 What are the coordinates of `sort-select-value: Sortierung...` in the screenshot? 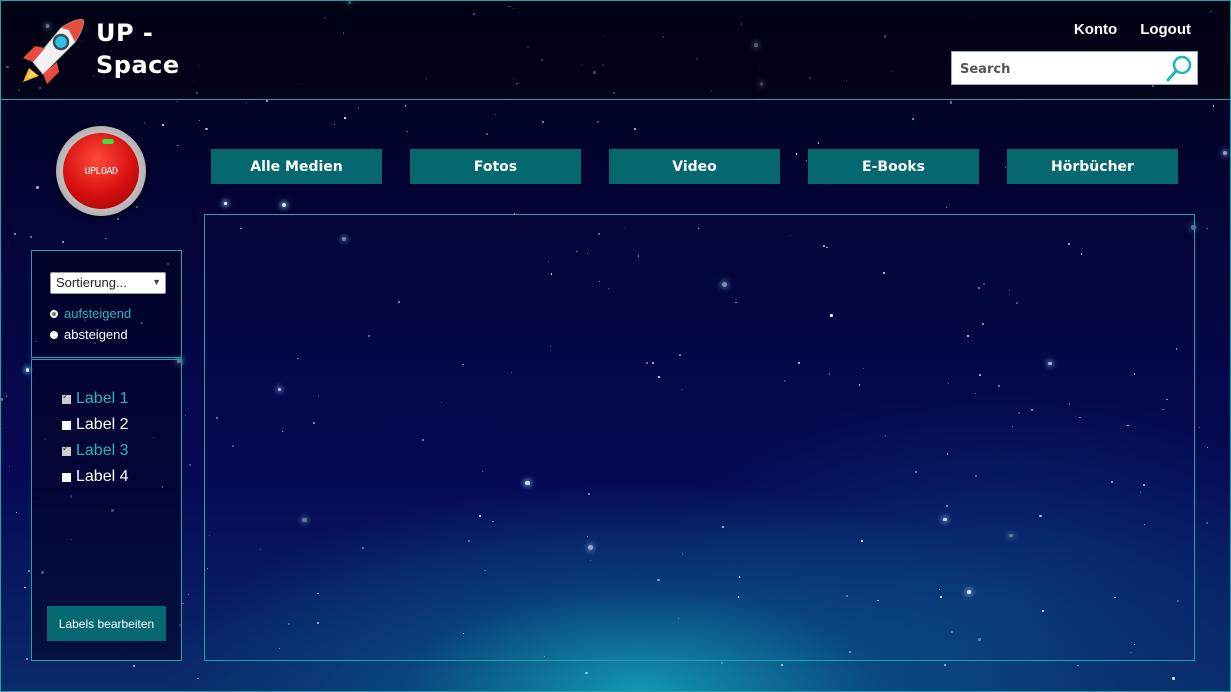 It's located at (91, 282).